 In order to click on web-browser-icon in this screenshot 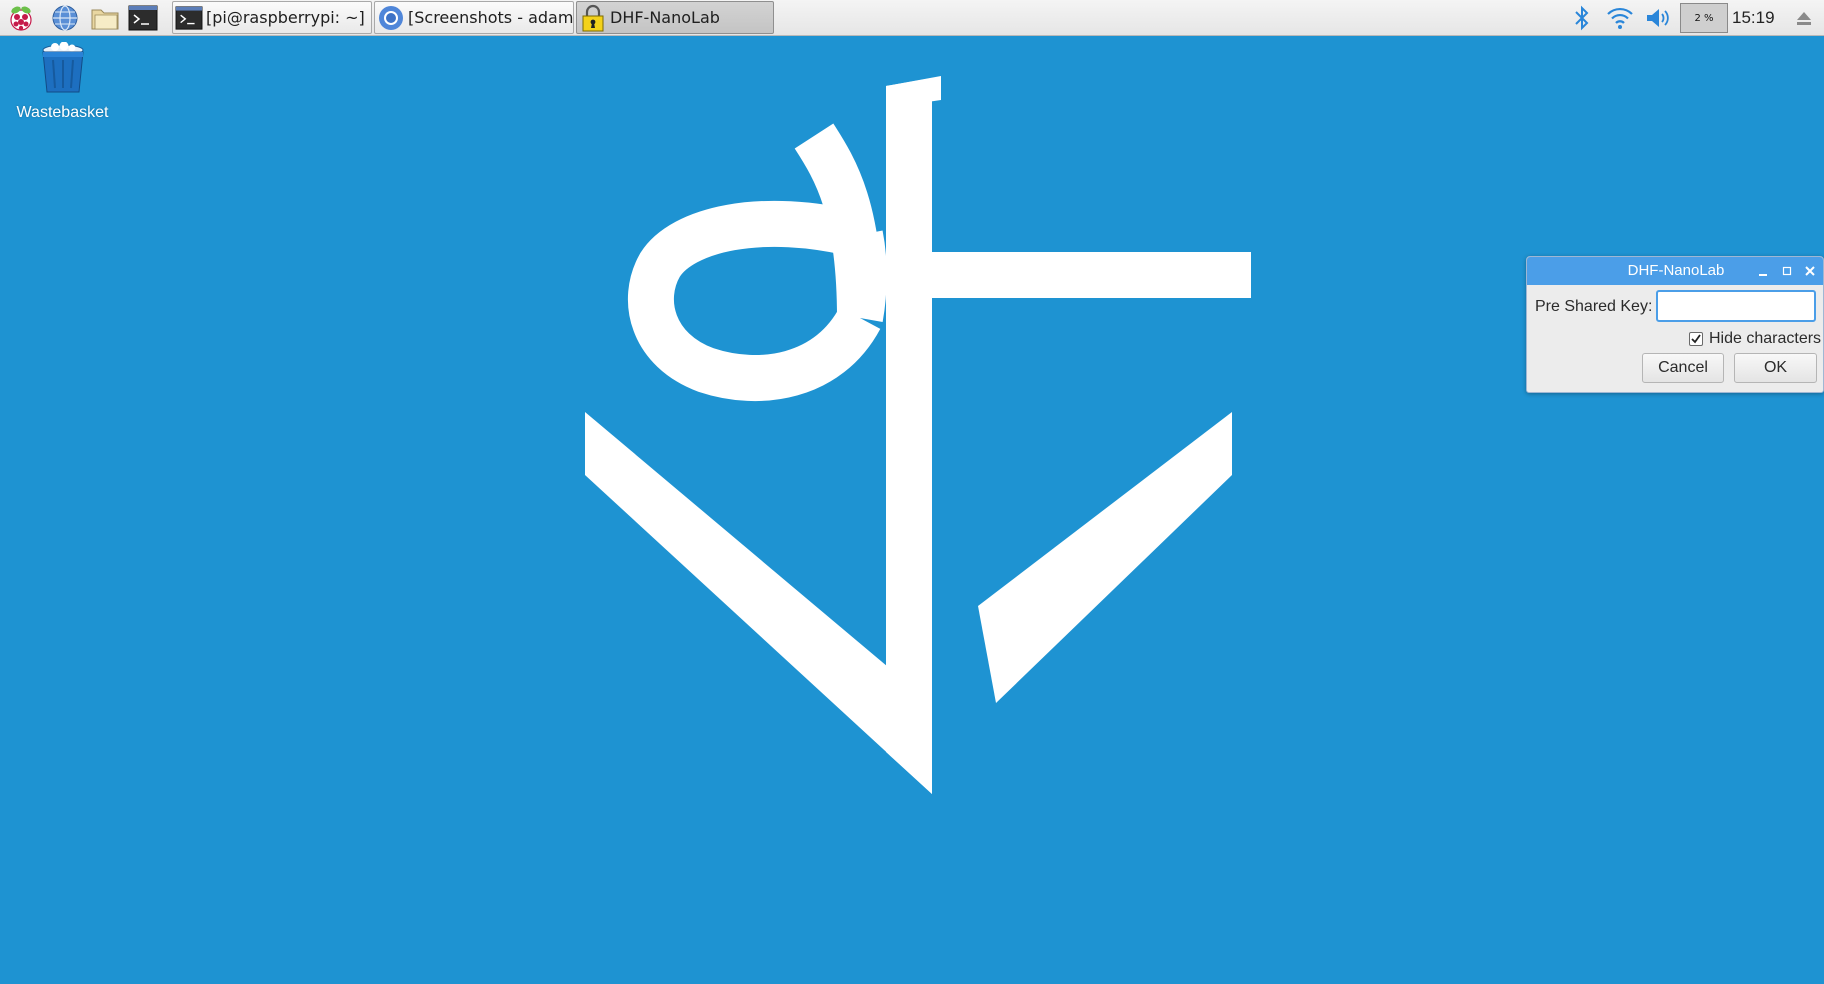, I will do `click(65, 18)`.